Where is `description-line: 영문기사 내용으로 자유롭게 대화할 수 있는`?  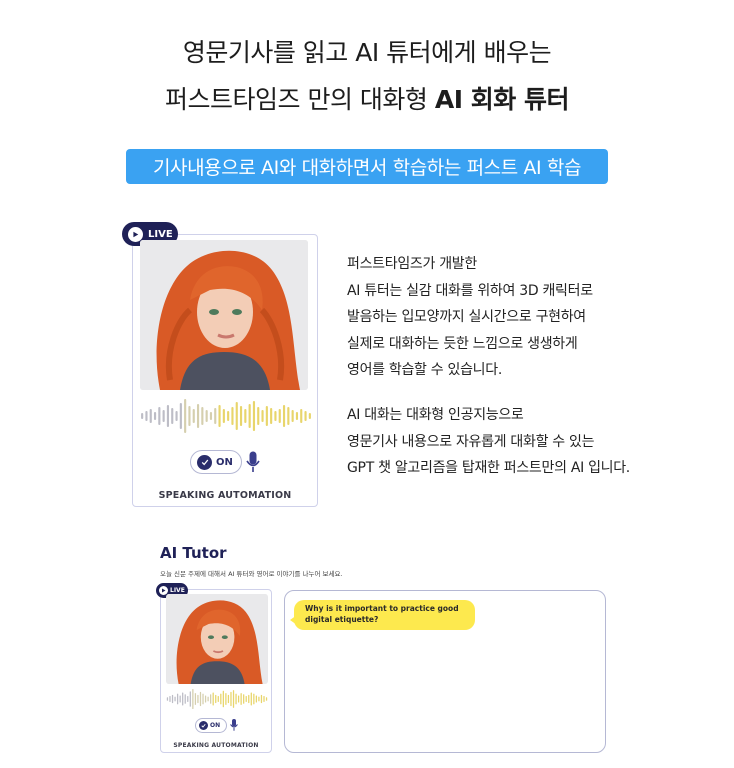
description-line: 영문기사 내용으로 자유롭게 대화할 수 있는 is located at coordinates (471, 441).